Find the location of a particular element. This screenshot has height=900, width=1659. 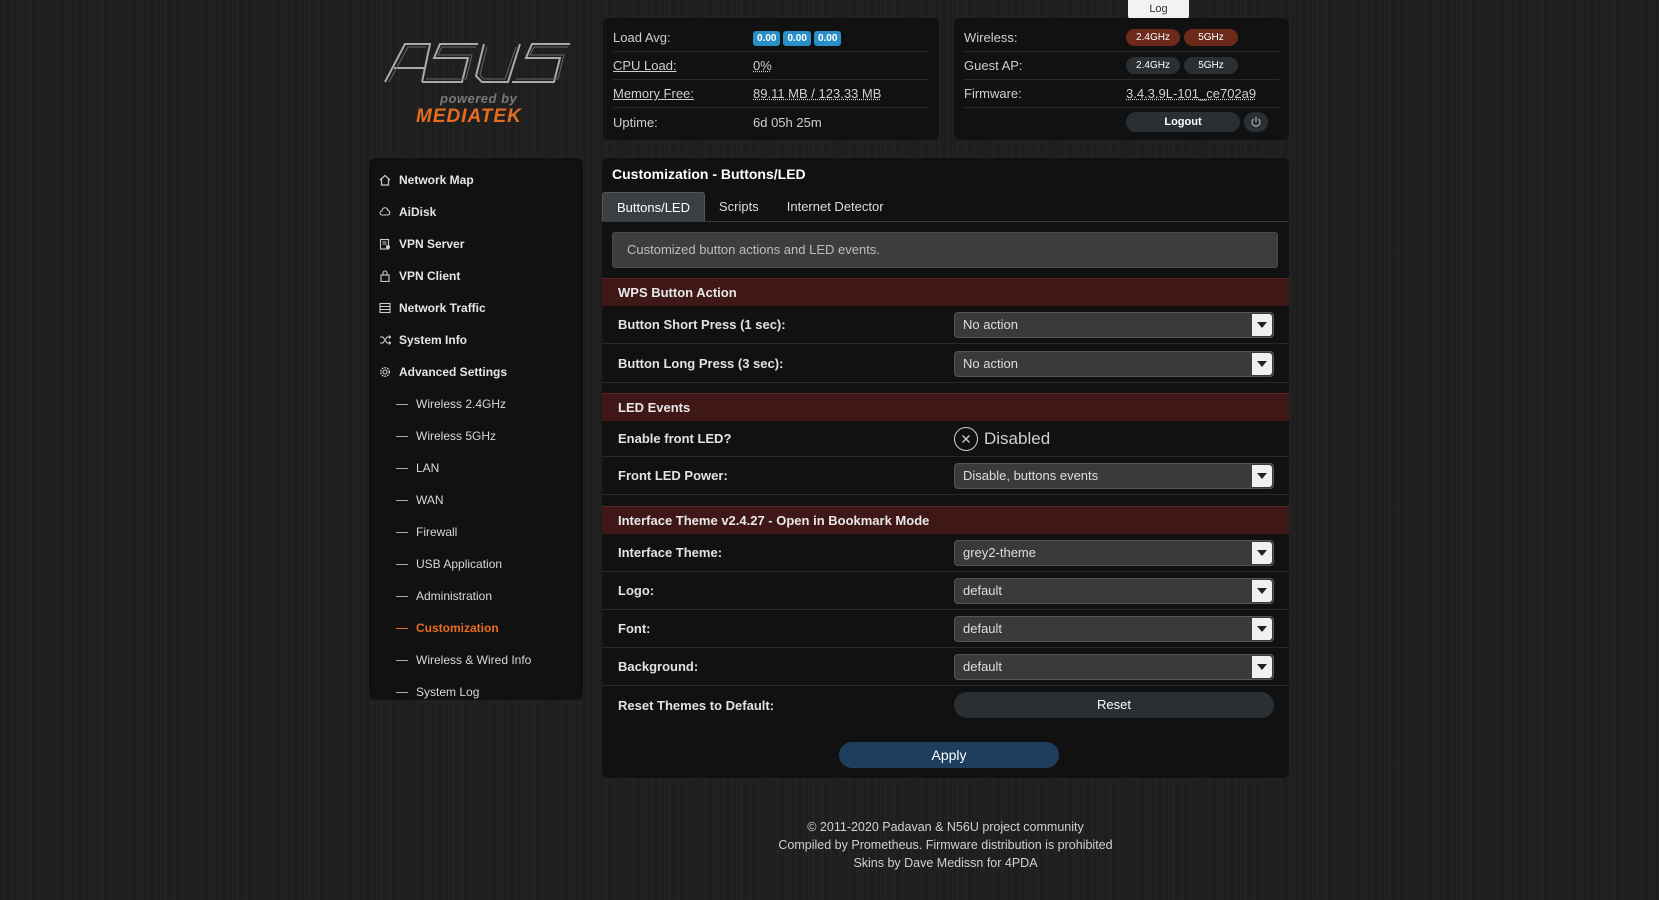

sidebar-item-system-info: System Info is located at coordinates (476, 340).